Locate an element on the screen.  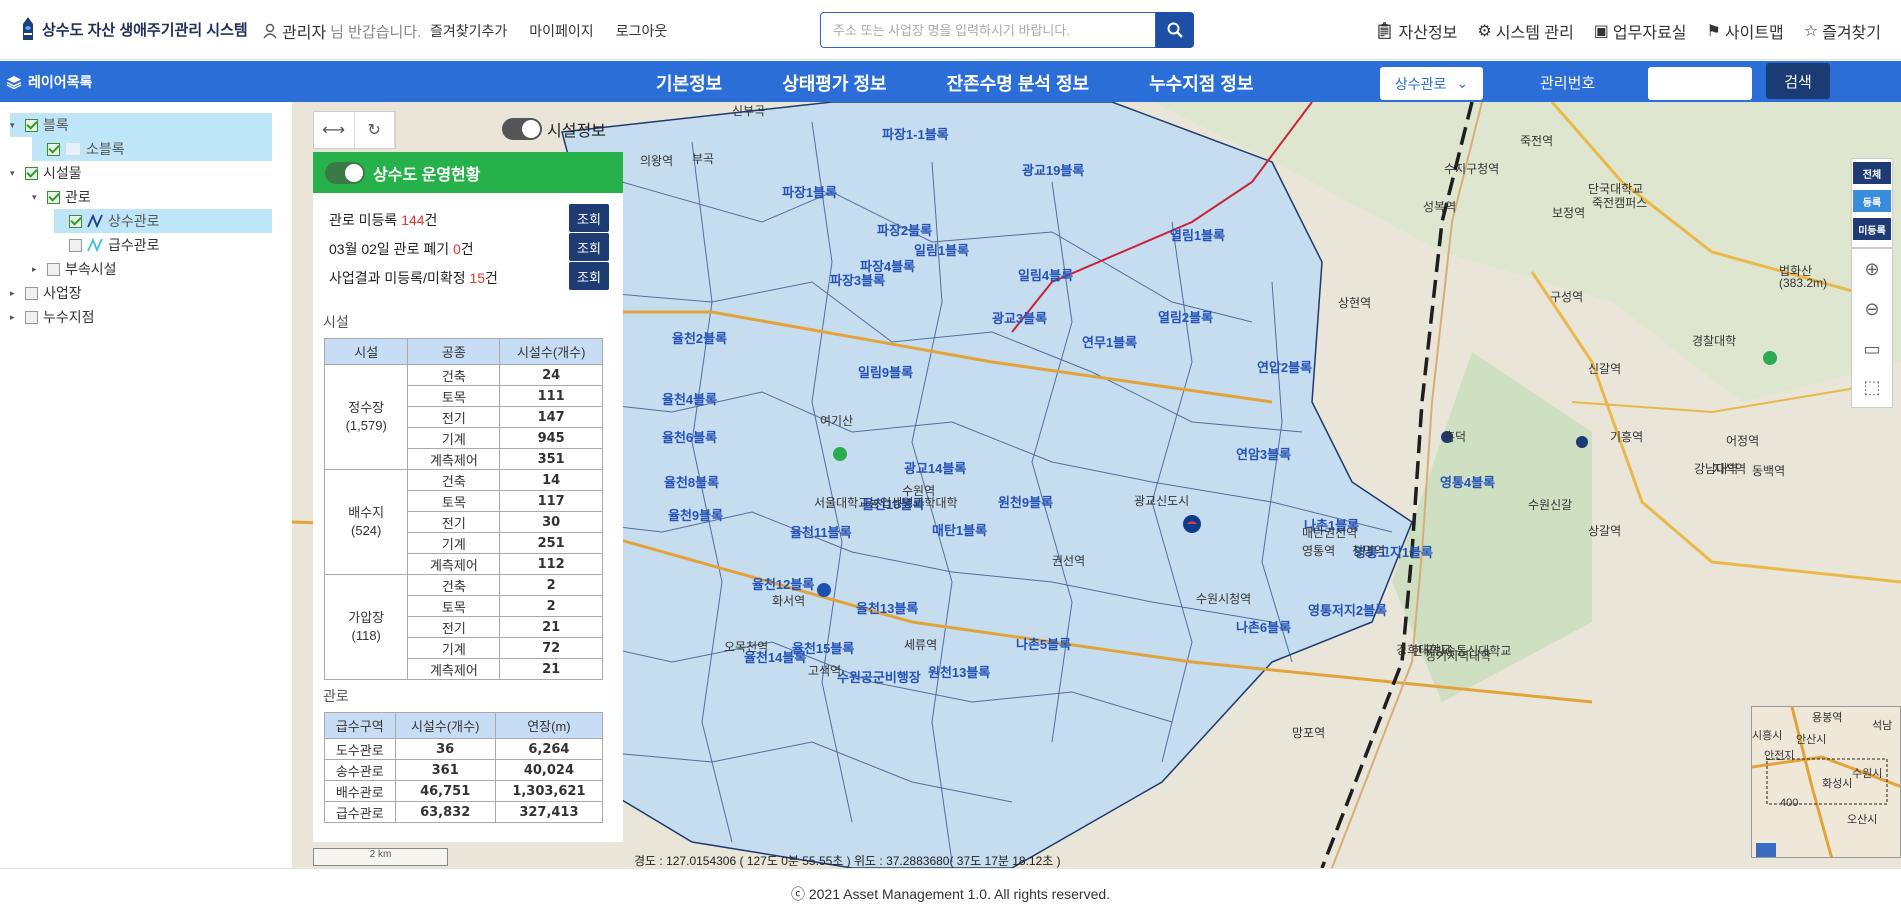
address-search-button is located at coordinates (1175, 30).